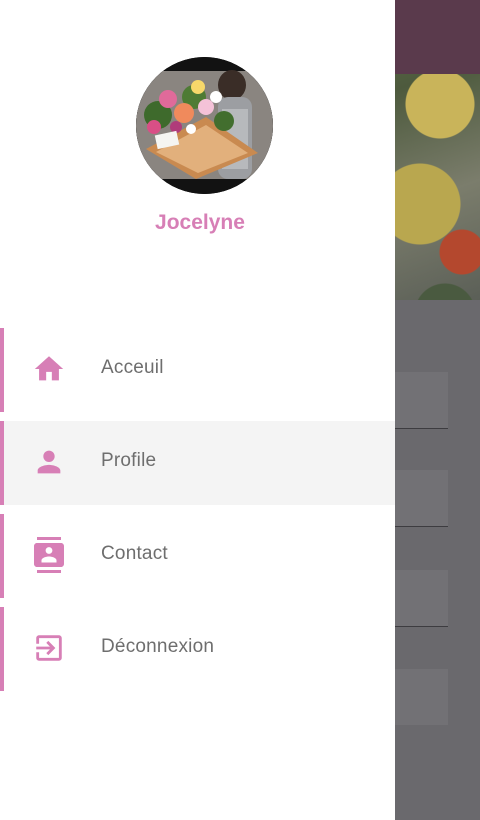 Image resolution: width=480 pixels, height=820 pixels. Describe the element at coordinates (158, 646) in the screenshot. I see `menu-item-label: Déconnexion` at that location.